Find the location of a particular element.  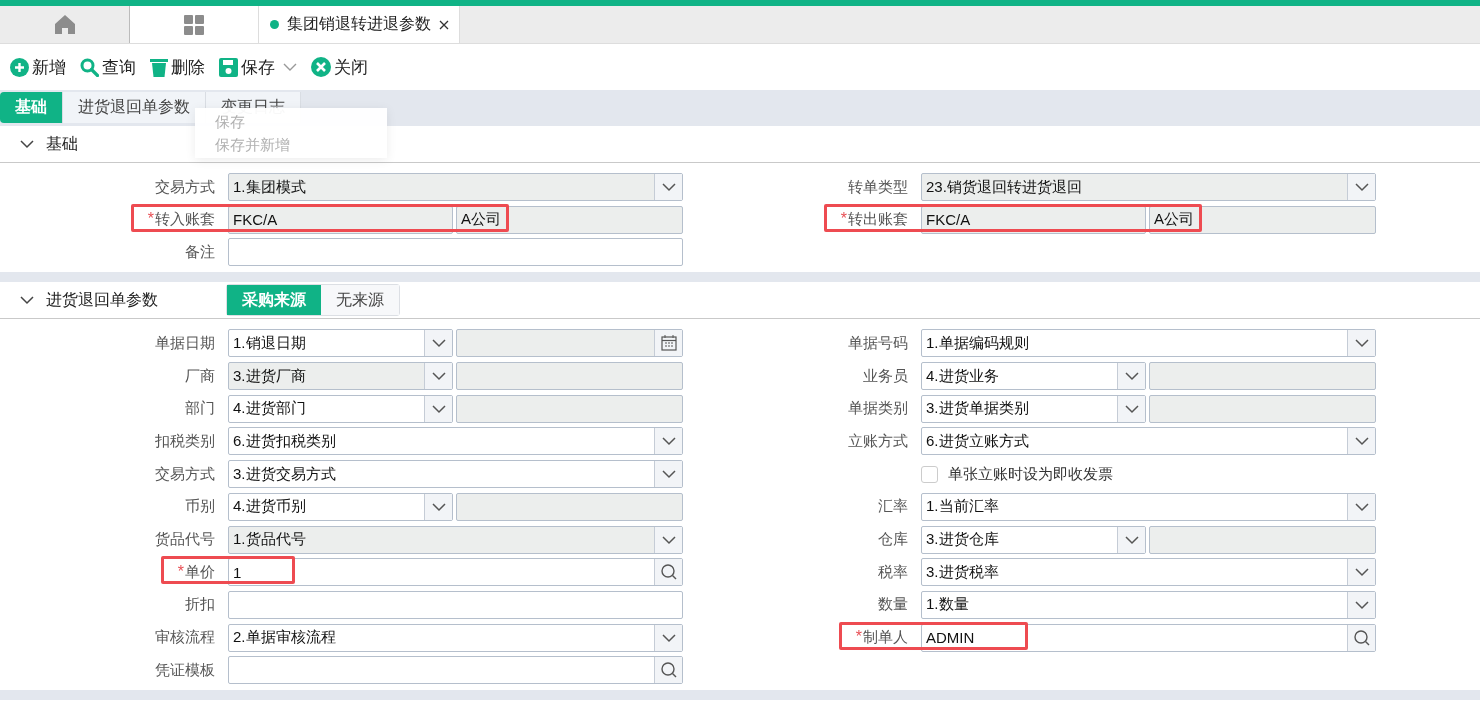

dropdown-field: 4.进货业务 is located at coordinates (1033, 376).